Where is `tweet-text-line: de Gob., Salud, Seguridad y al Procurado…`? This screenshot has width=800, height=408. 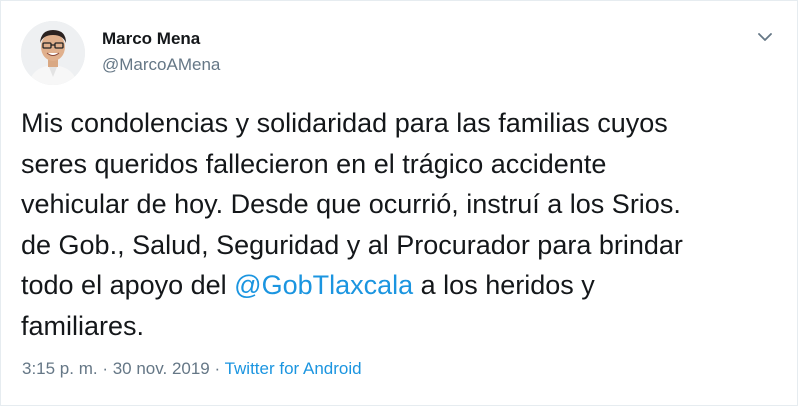
tweet-text-line: de Gob., Salud, Seguridad y al Procurado… is located at coordinates (352, 244).